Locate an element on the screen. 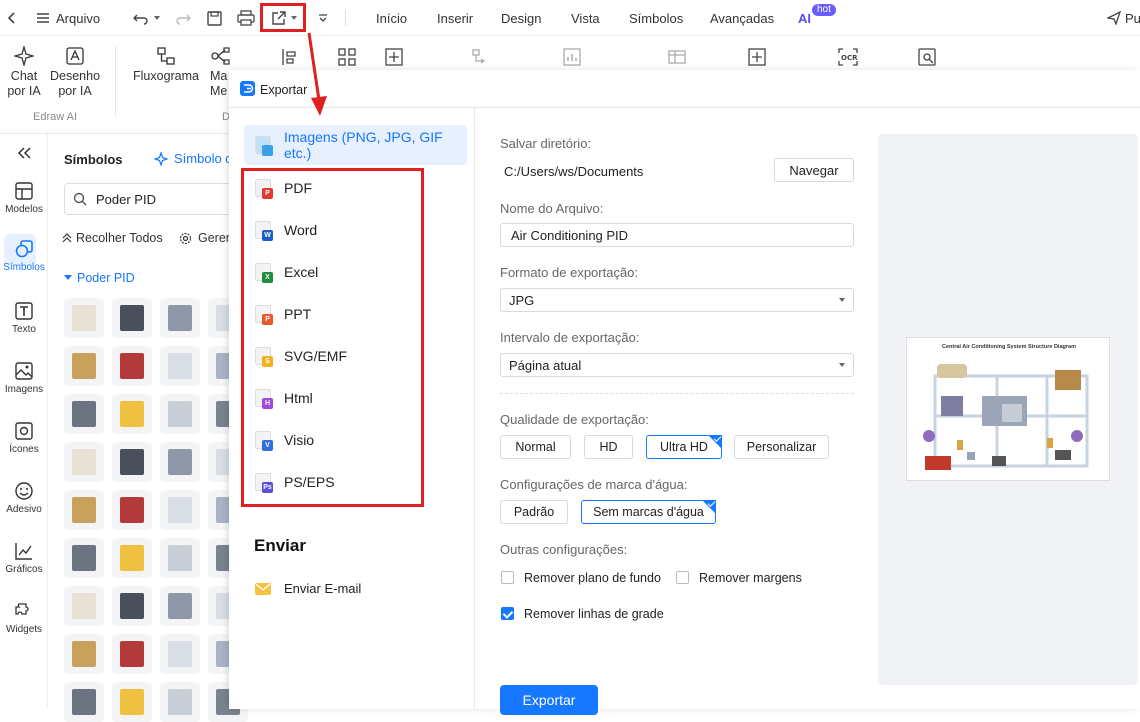  undo-icon is located at coordinates (141, 18).